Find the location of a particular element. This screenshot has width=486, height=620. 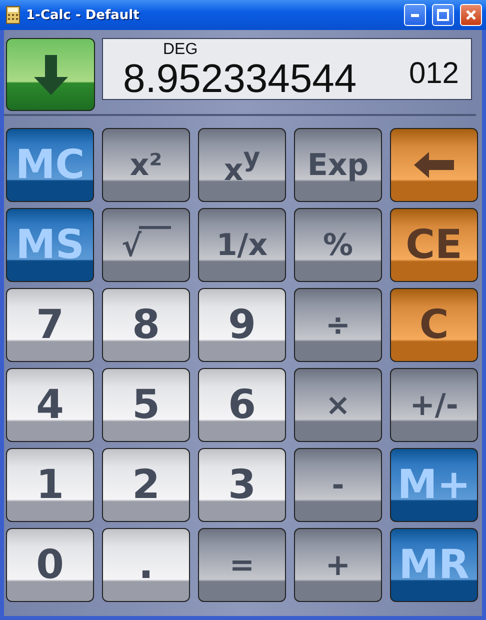

calculator-key: 6 is located at coordinates (242, 405).